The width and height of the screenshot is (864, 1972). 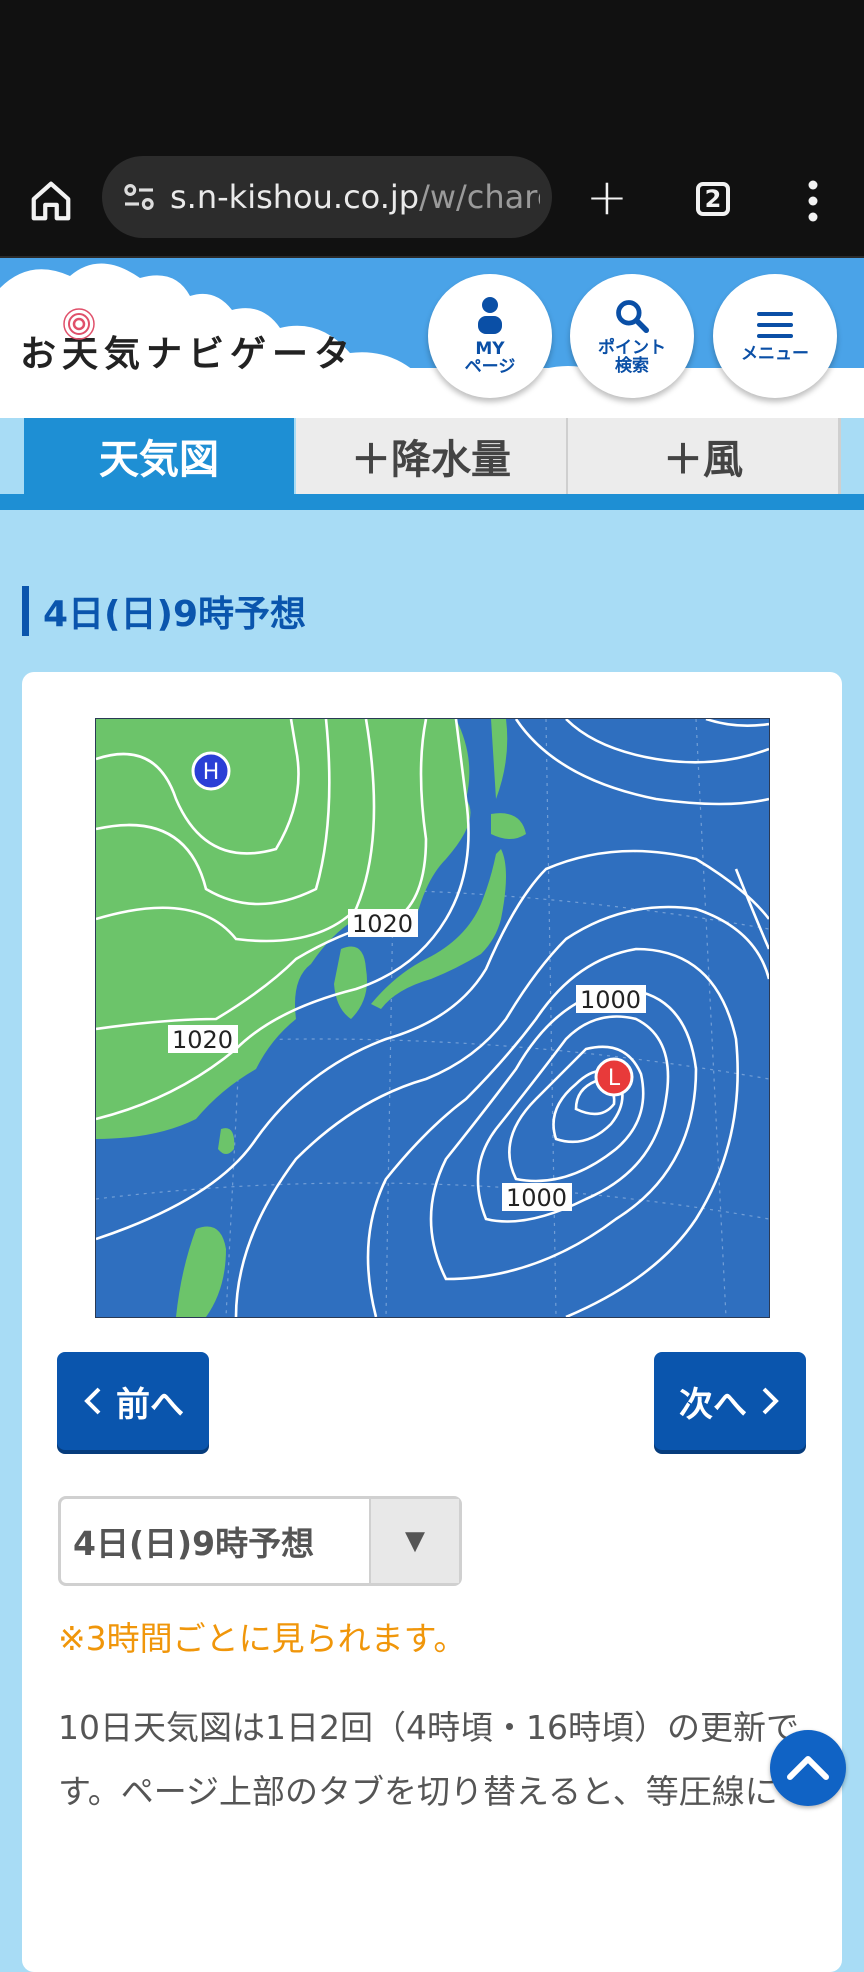 I want to click on hamburger-icon, so click(x=775, y=325).